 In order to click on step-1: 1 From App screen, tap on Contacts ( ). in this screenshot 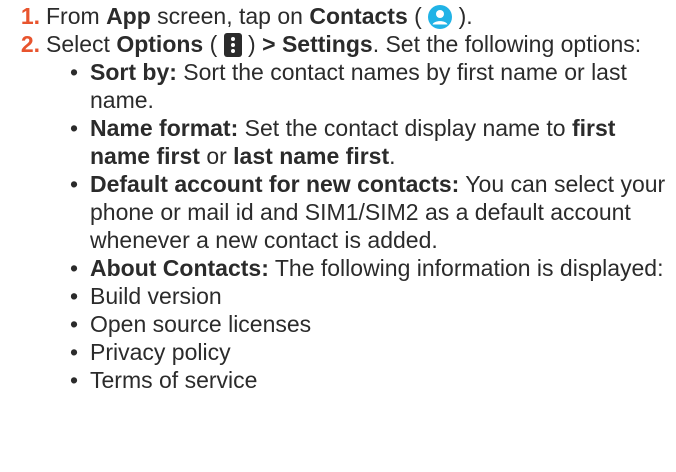, I will do `click(341, 16)`.